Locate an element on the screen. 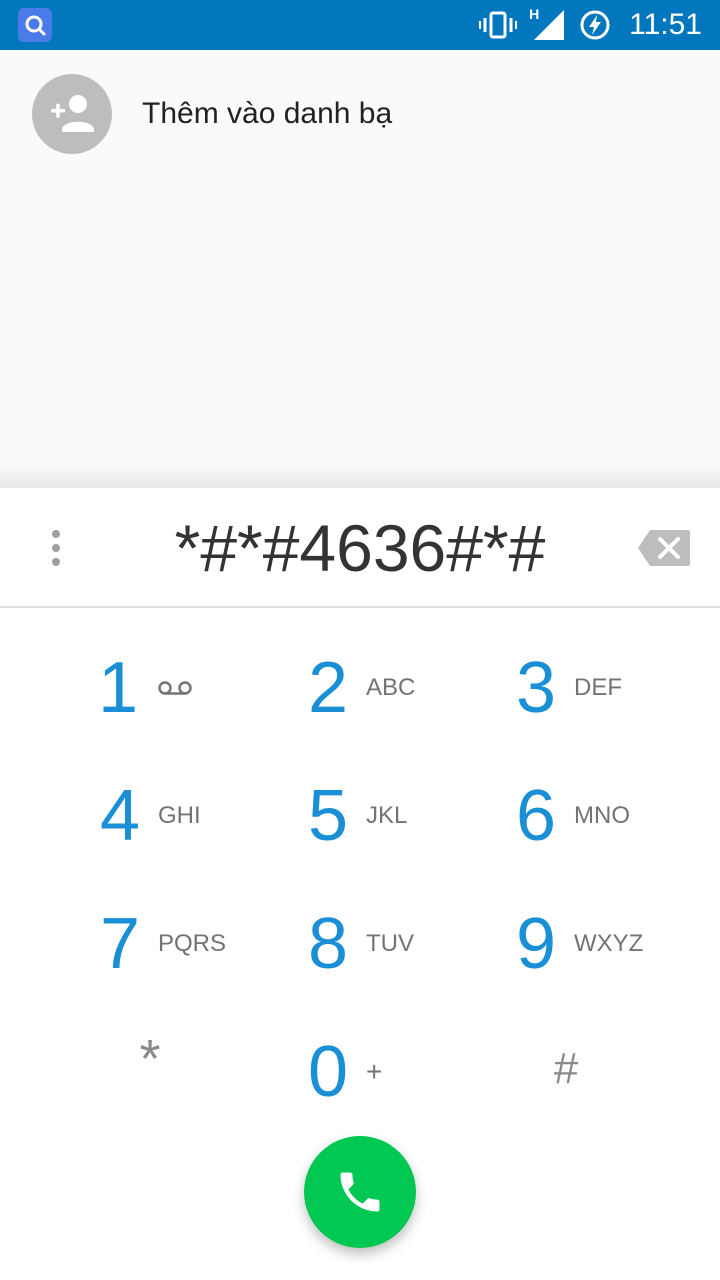  key-digit: 1 is located at coordinates (118, 688).